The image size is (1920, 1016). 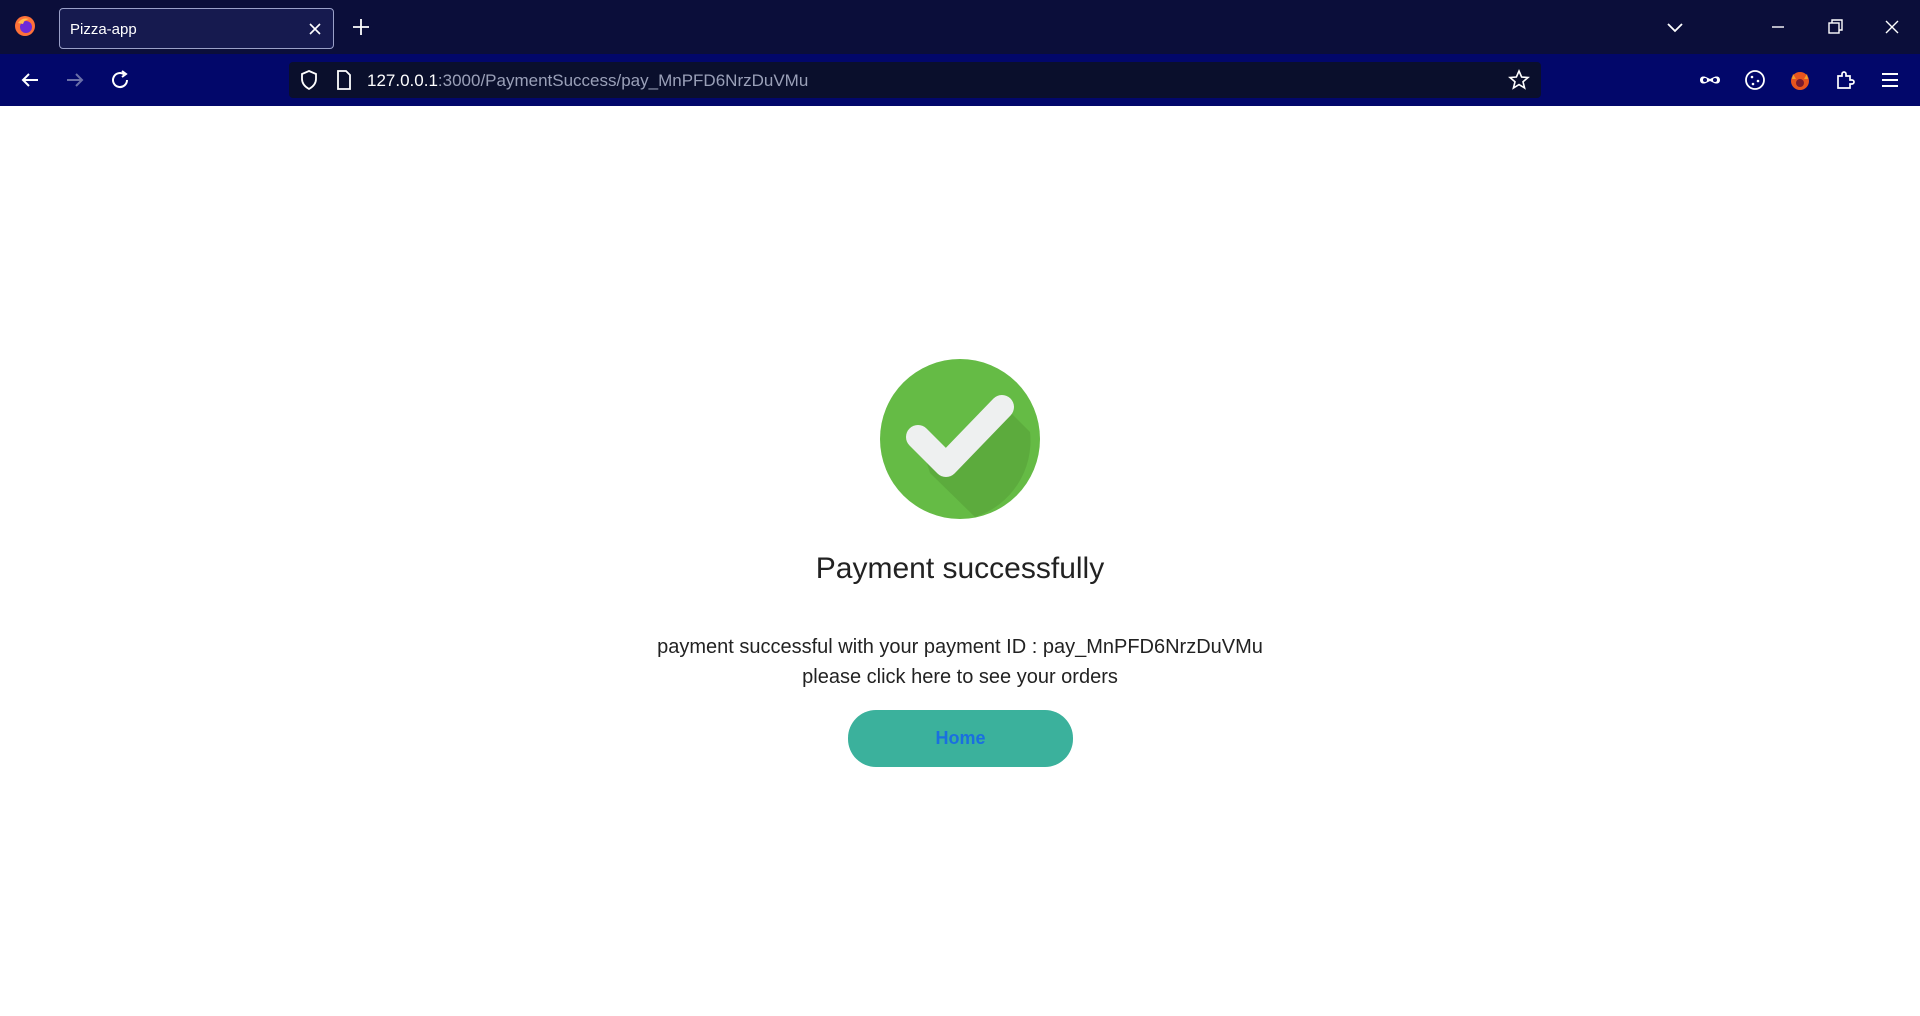 I want to click on restore-icon, so click(x=1835, y=27).